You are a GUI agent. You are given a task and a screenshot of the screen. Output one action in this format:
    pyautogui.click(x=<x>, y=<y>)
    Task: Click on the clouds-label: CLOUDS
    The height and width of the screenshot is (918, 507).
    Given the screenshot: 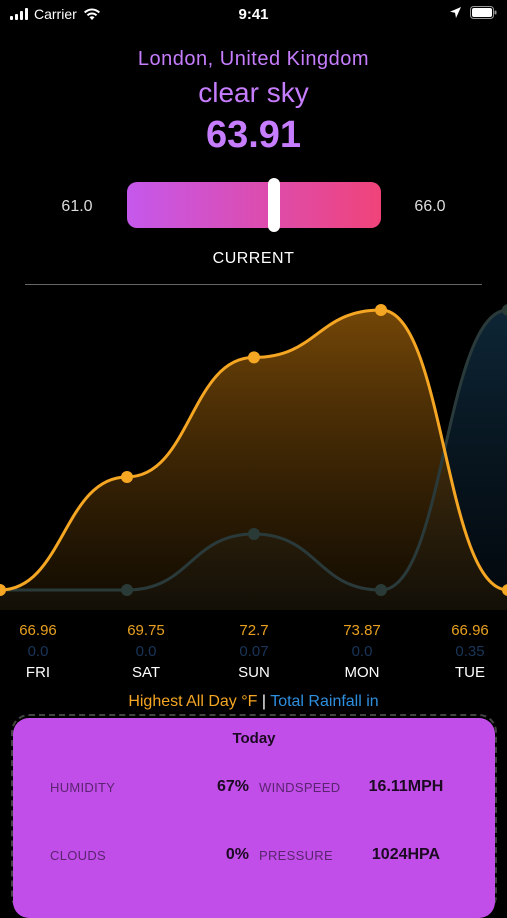 What is the action you would take?
    pyautogui.click(x=78, y=855)
    